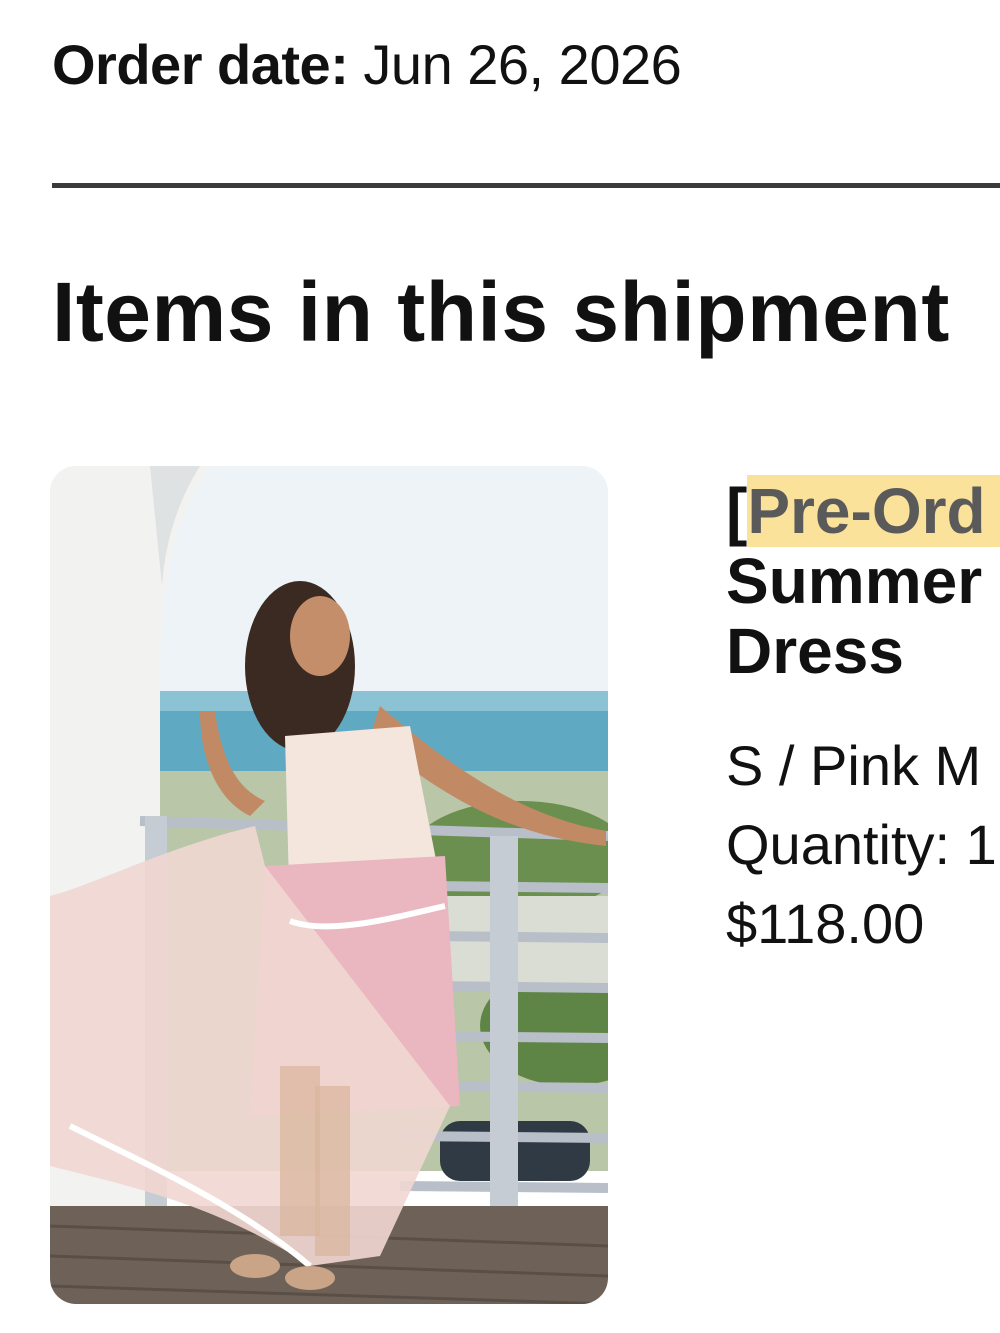  I want to click on product-price: $118.00, so click(825, 923).